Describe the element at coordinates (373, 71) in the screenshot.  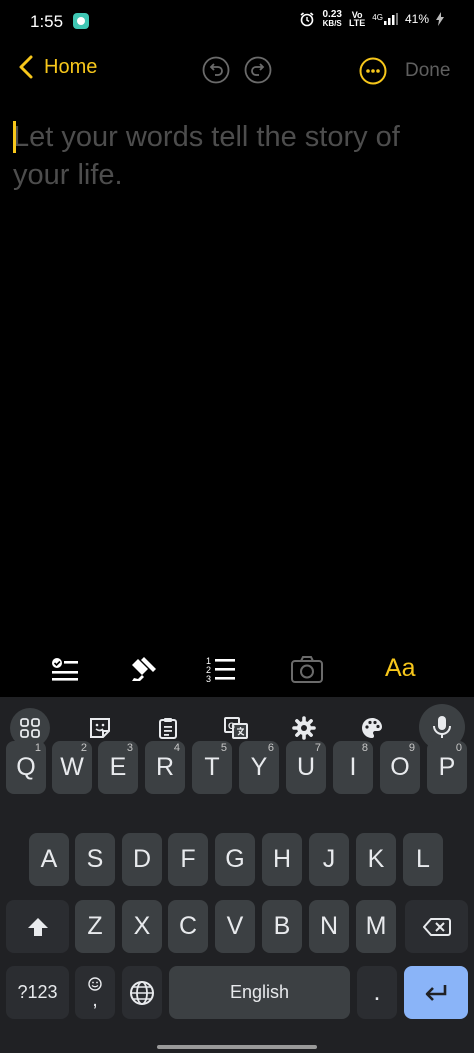
I see `more-options-icon` at that location.